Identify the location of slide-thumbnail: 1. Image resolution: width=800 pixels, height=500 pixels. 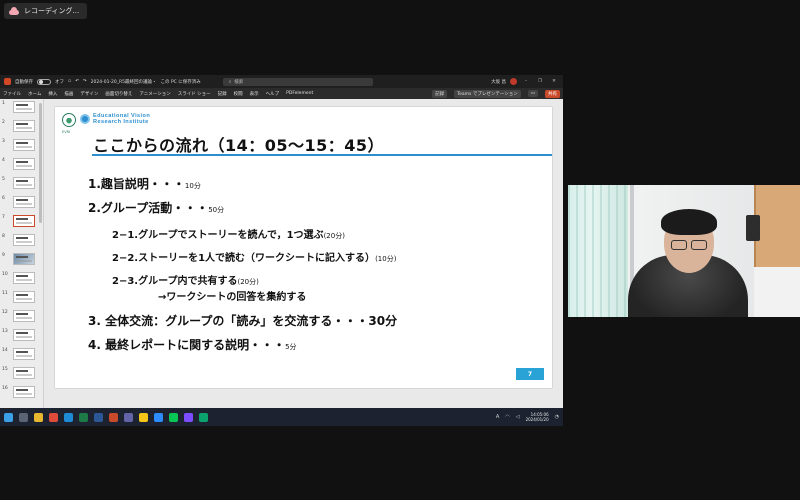
(21, 108).